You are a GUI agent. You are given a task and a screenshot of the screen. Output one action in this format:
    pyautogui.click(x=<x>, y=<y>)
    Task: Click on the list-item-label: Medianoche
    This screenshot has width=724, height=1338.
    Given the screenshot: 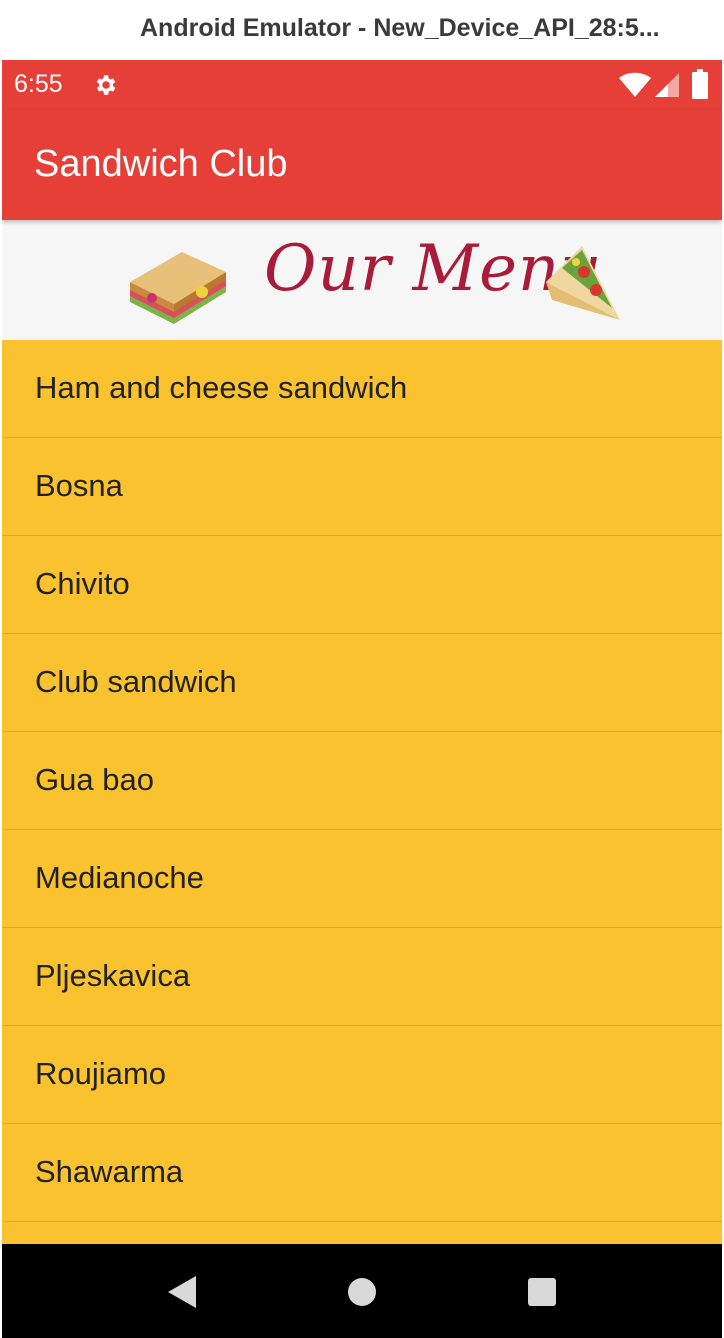 What is the action you would take?
    pyautogui.click(x=119, y=877)
    